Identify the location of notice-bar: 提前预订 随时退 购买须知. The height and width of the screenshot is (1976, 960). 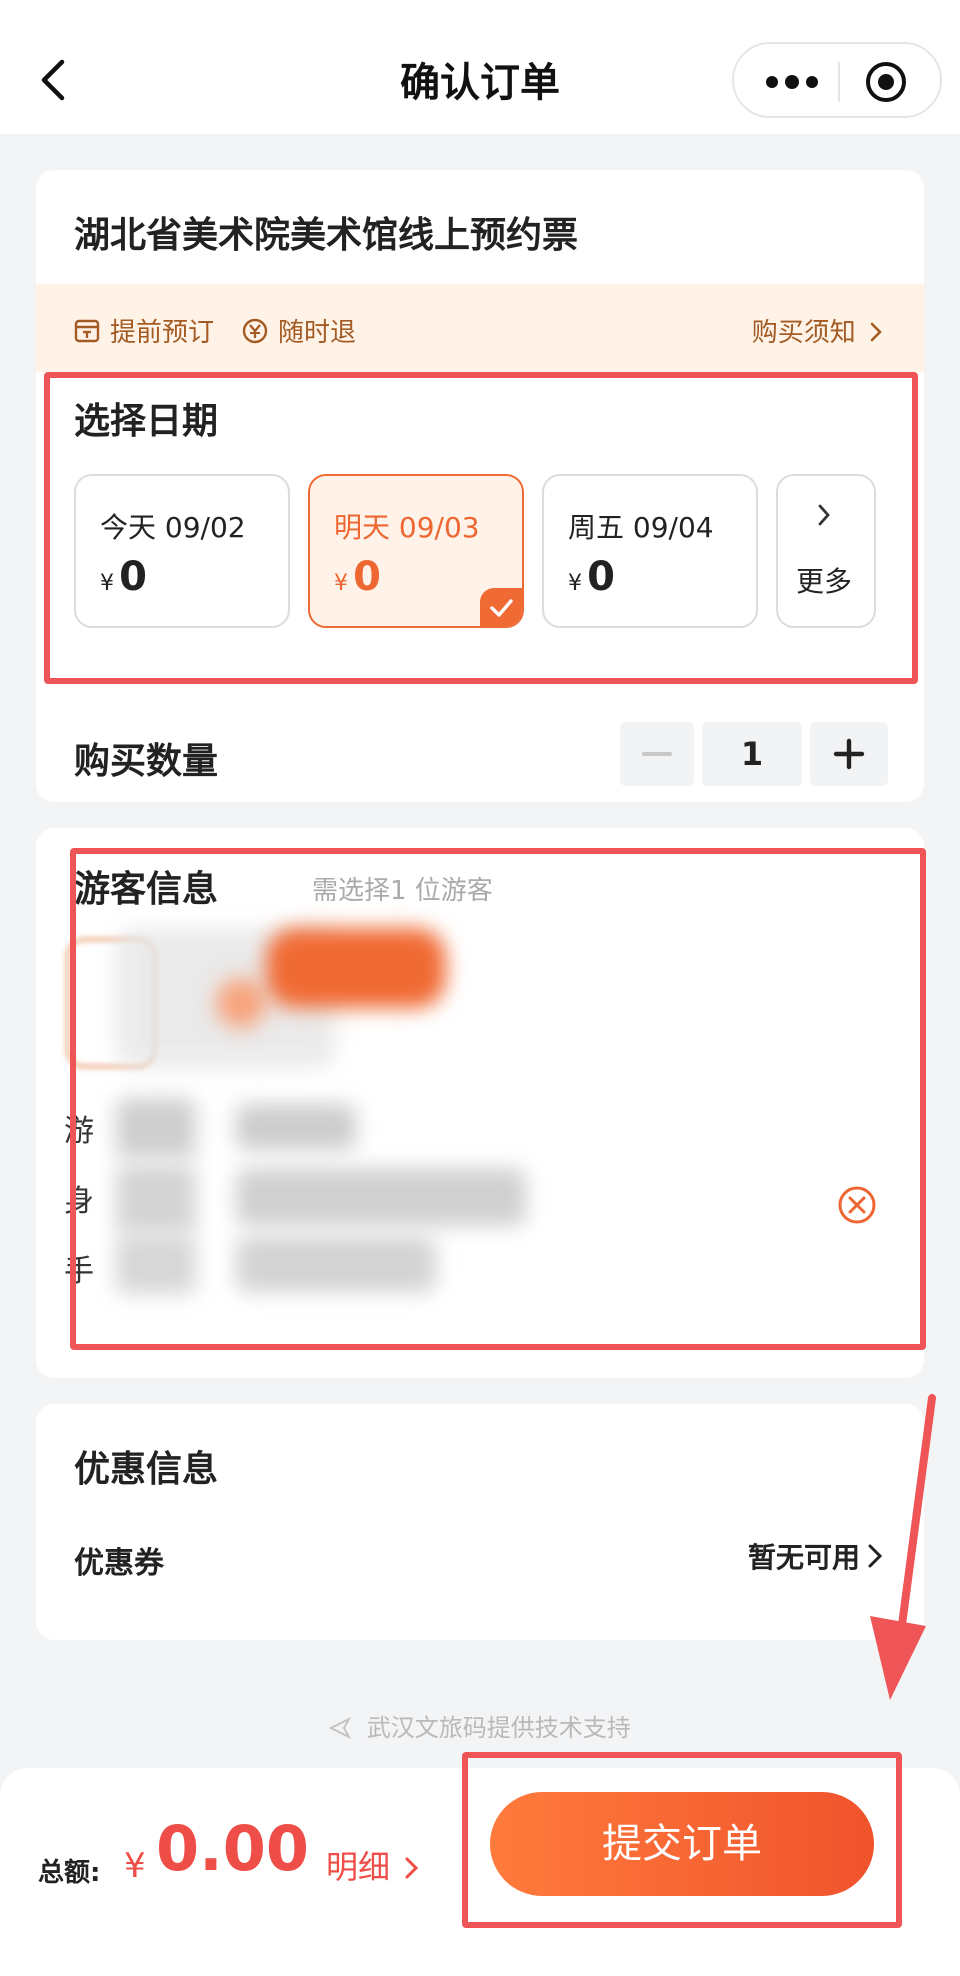
(480, 328).